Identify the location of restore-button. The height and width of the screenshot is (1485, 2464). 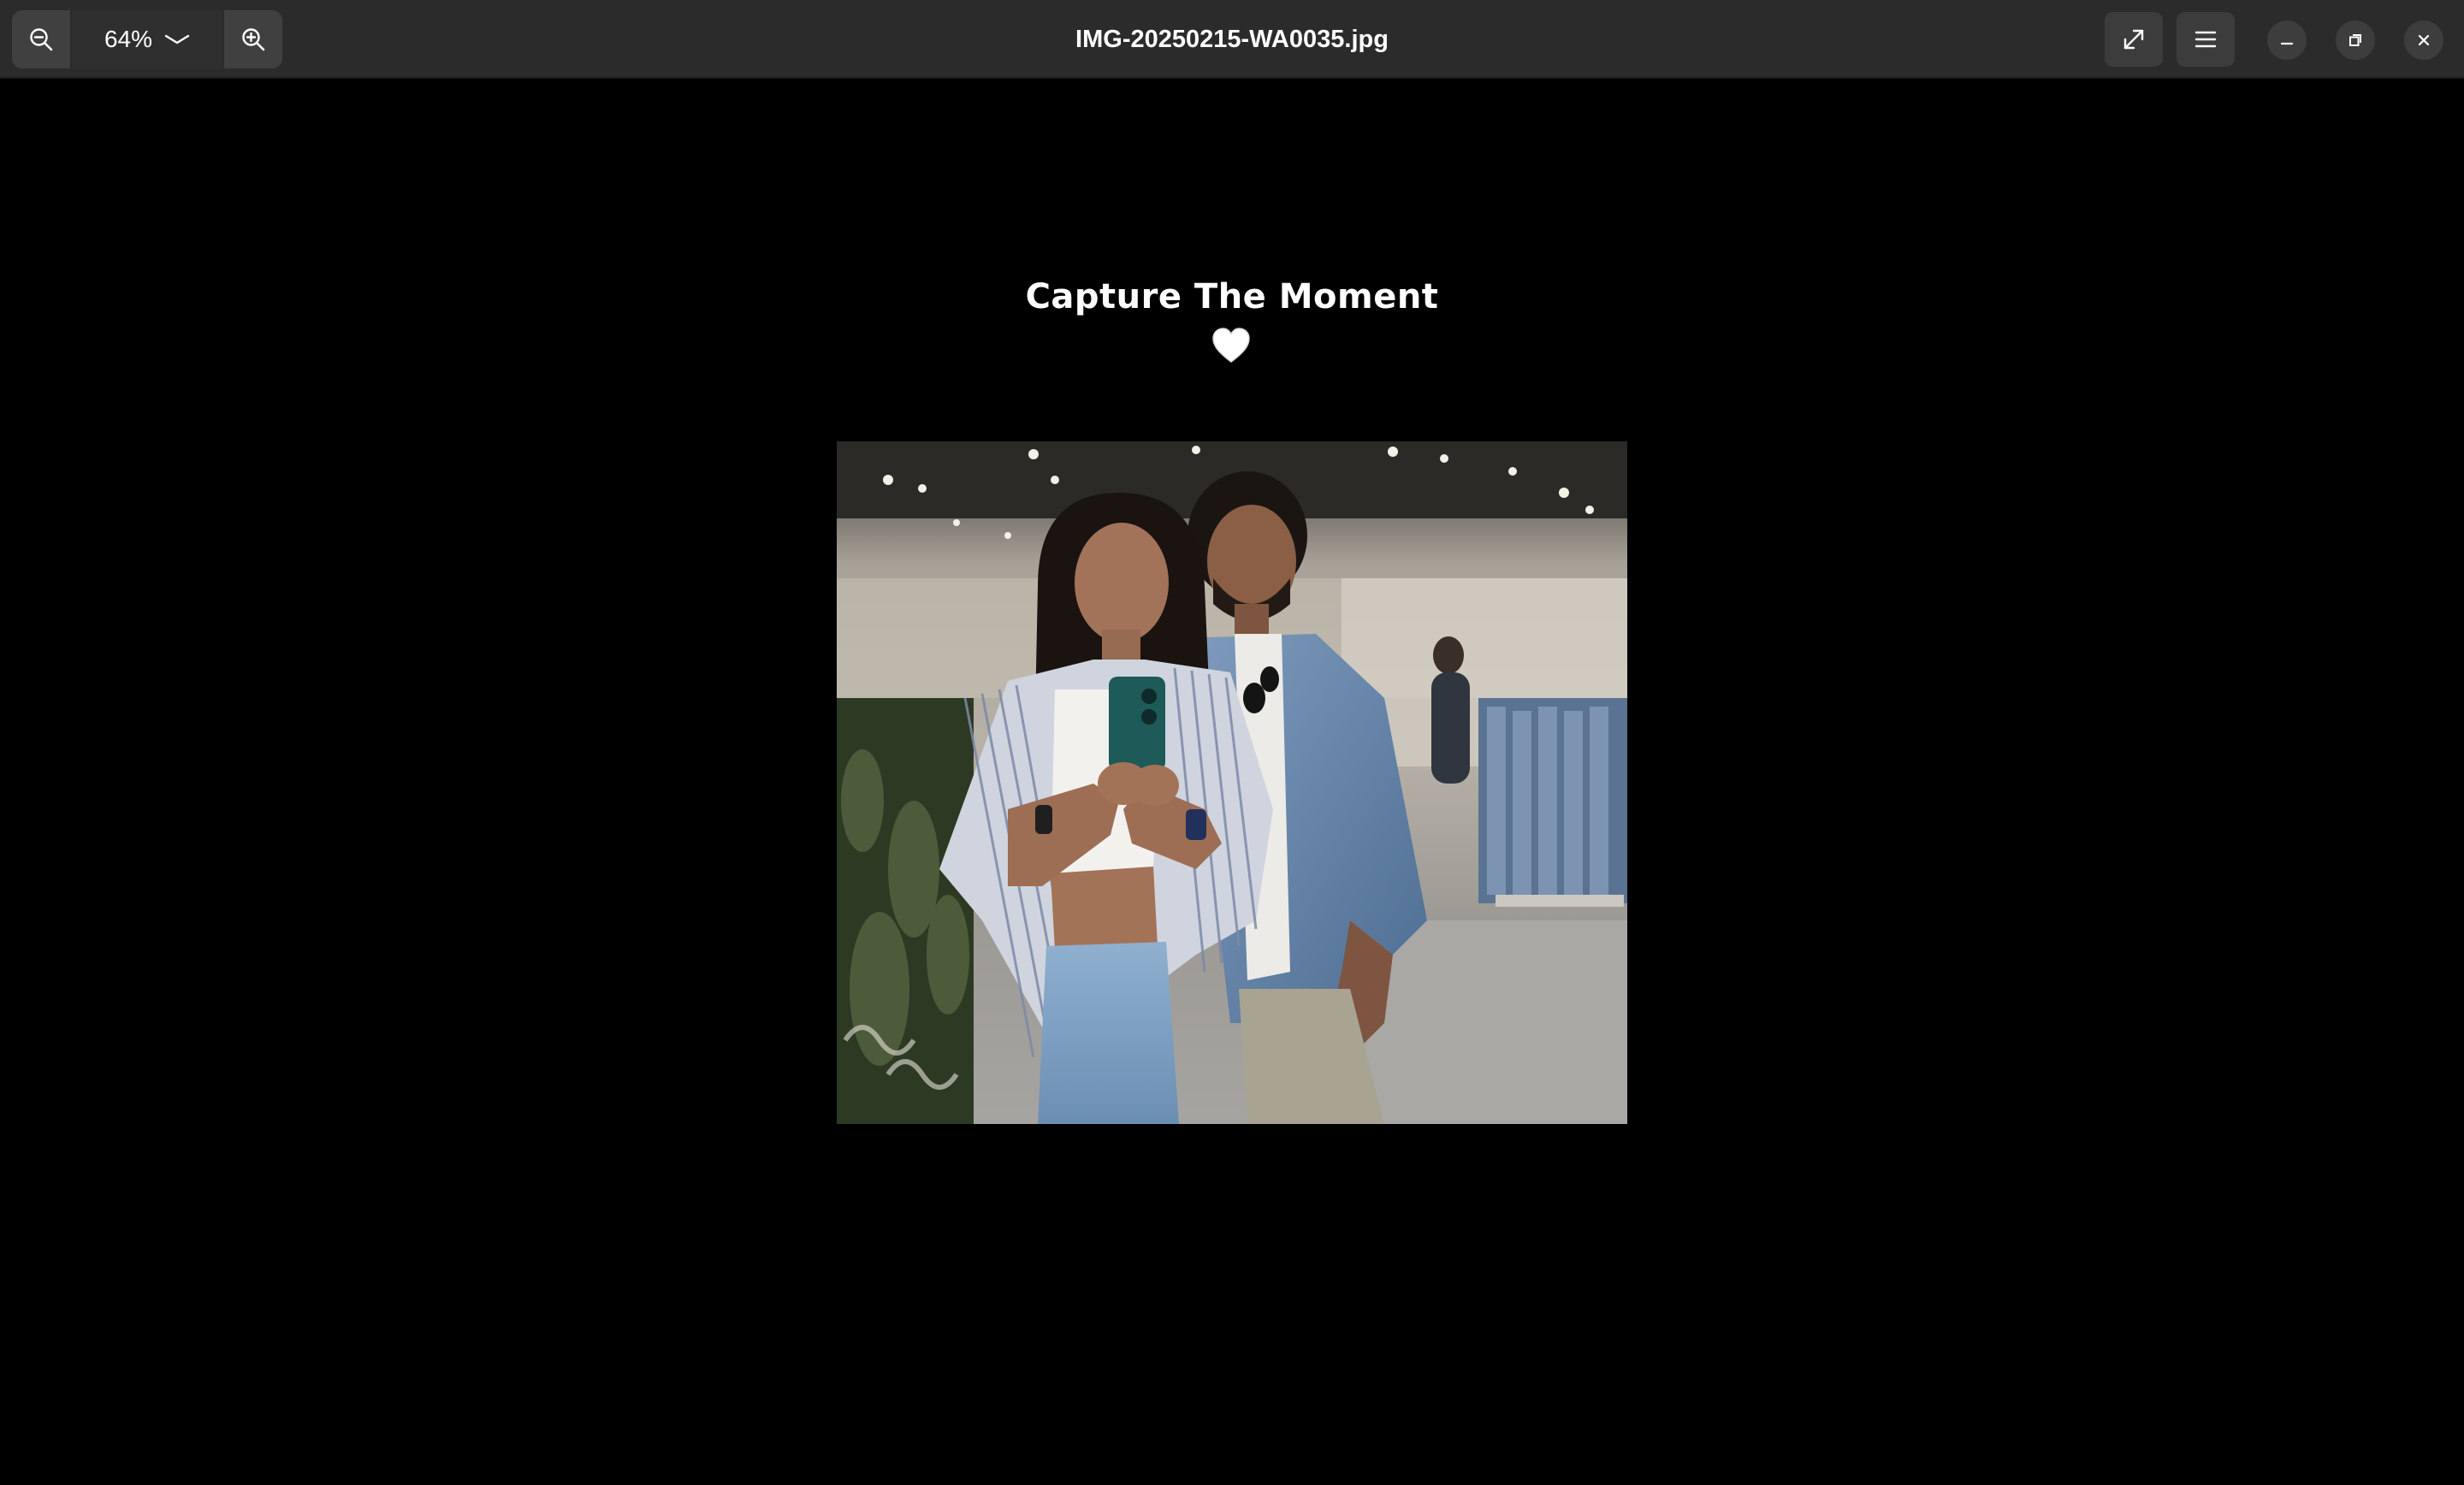
(2355, 41).